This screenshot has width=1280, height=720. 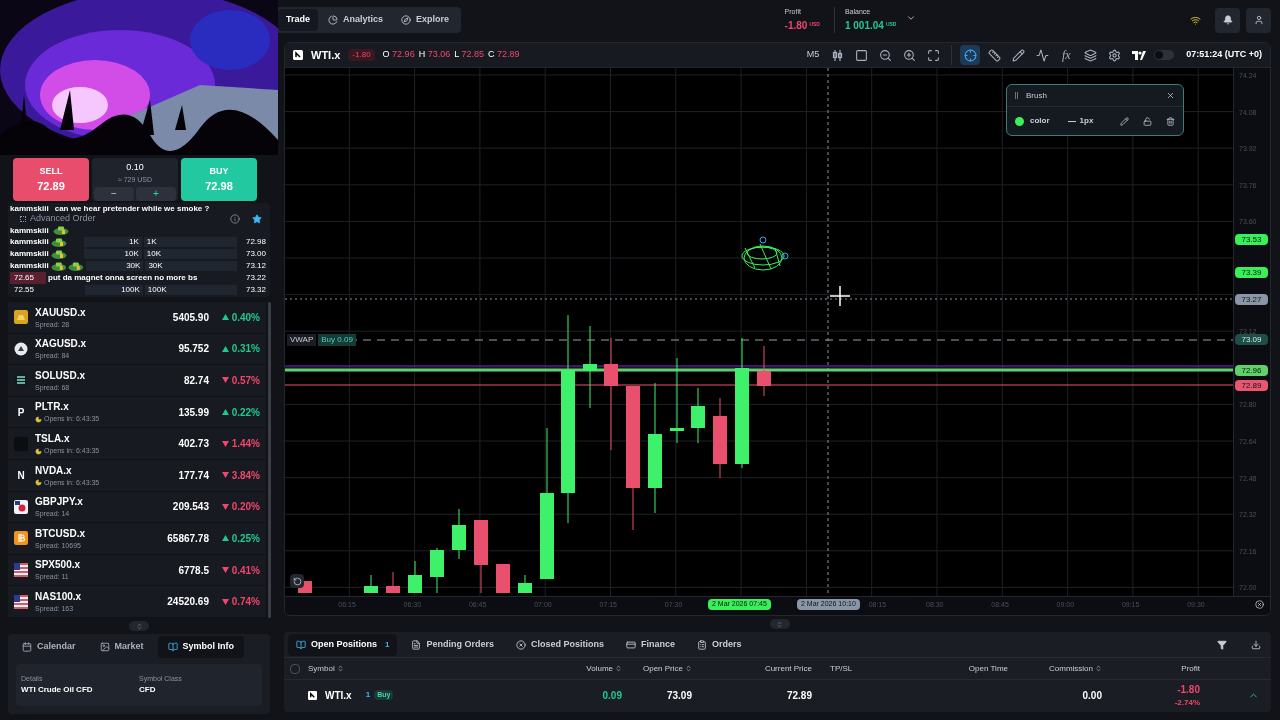 I want to click on chat-message: kammskiii can we hear pretender while we smoke ?, so click(x=110, y=208).